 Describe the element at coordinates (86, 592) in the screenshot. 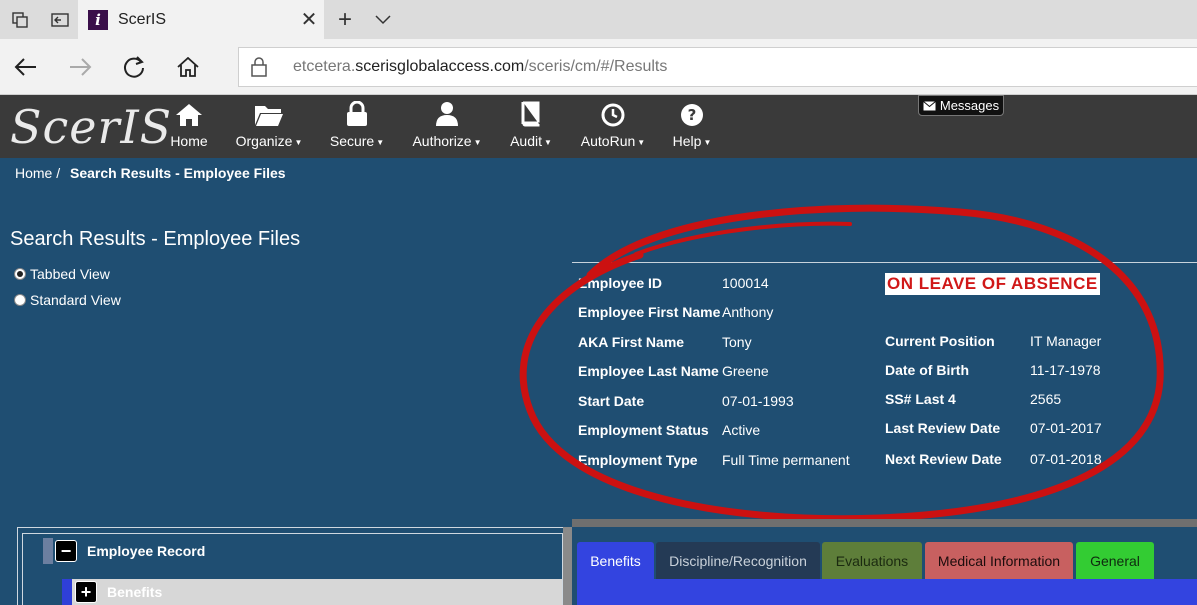

I see `expand-icon: +` at that location.